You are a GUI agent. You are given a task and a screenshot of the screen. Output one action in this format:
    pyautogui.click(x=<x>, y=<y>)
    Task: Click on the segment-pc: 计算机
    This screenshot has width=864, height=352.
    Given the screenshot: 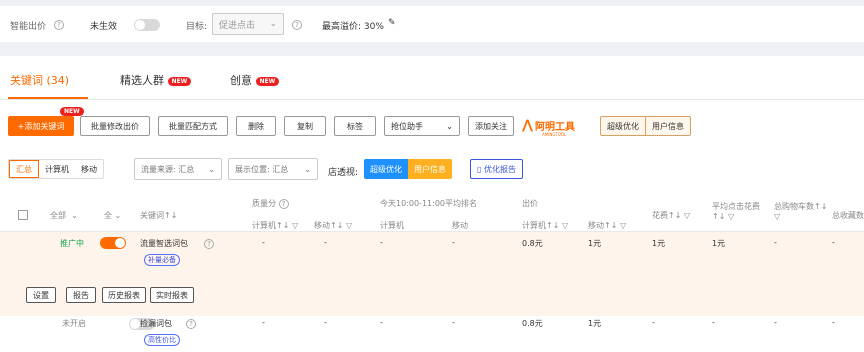 What is the action you would take?
    pyautogui.click(x=57, y=169)
    